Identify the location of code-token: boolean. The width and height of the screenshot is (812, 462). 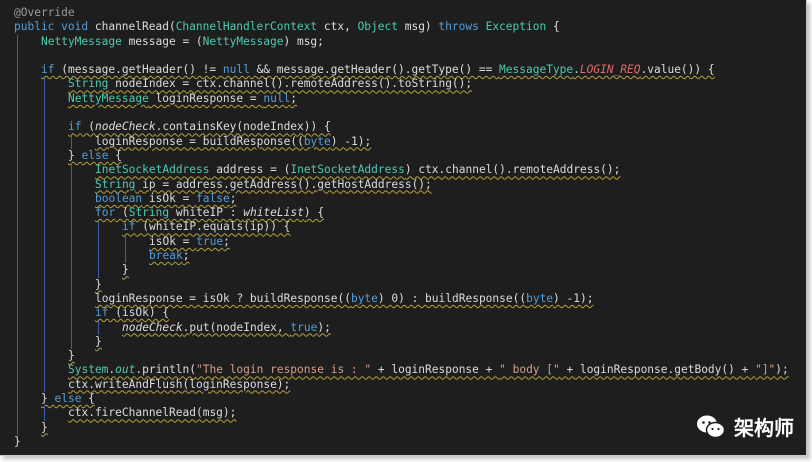
(119, 198).